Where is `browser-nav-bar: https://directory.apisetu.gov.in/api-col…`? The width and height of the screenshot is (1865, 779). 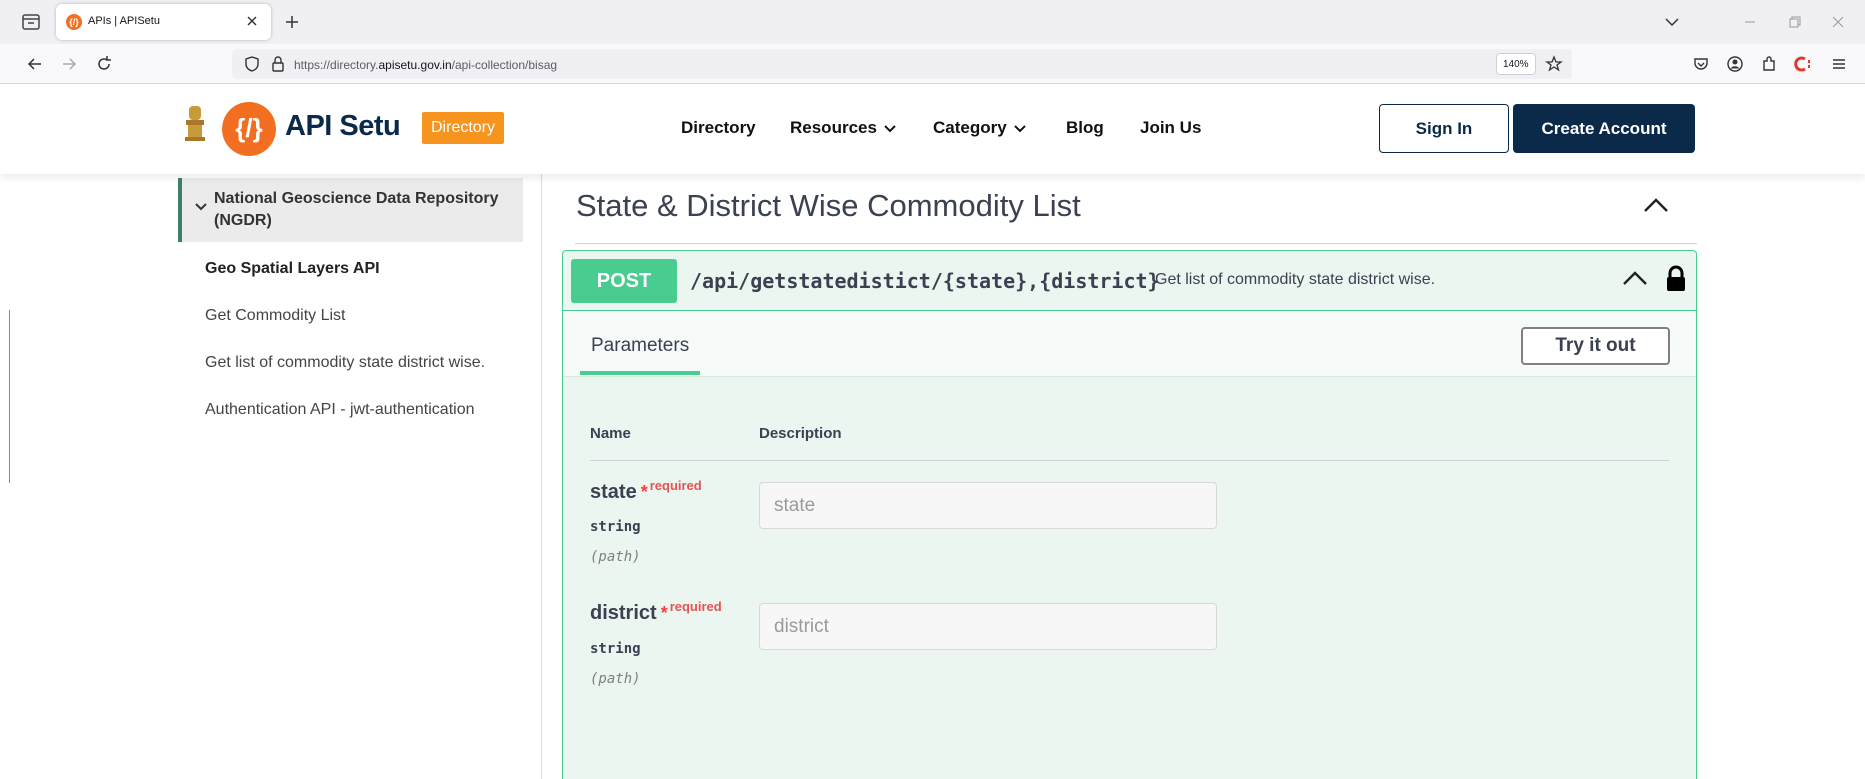
browser-nav-bar: https://directory.apisetu.gov.in/api-col… is located at coordinates (932, 64).